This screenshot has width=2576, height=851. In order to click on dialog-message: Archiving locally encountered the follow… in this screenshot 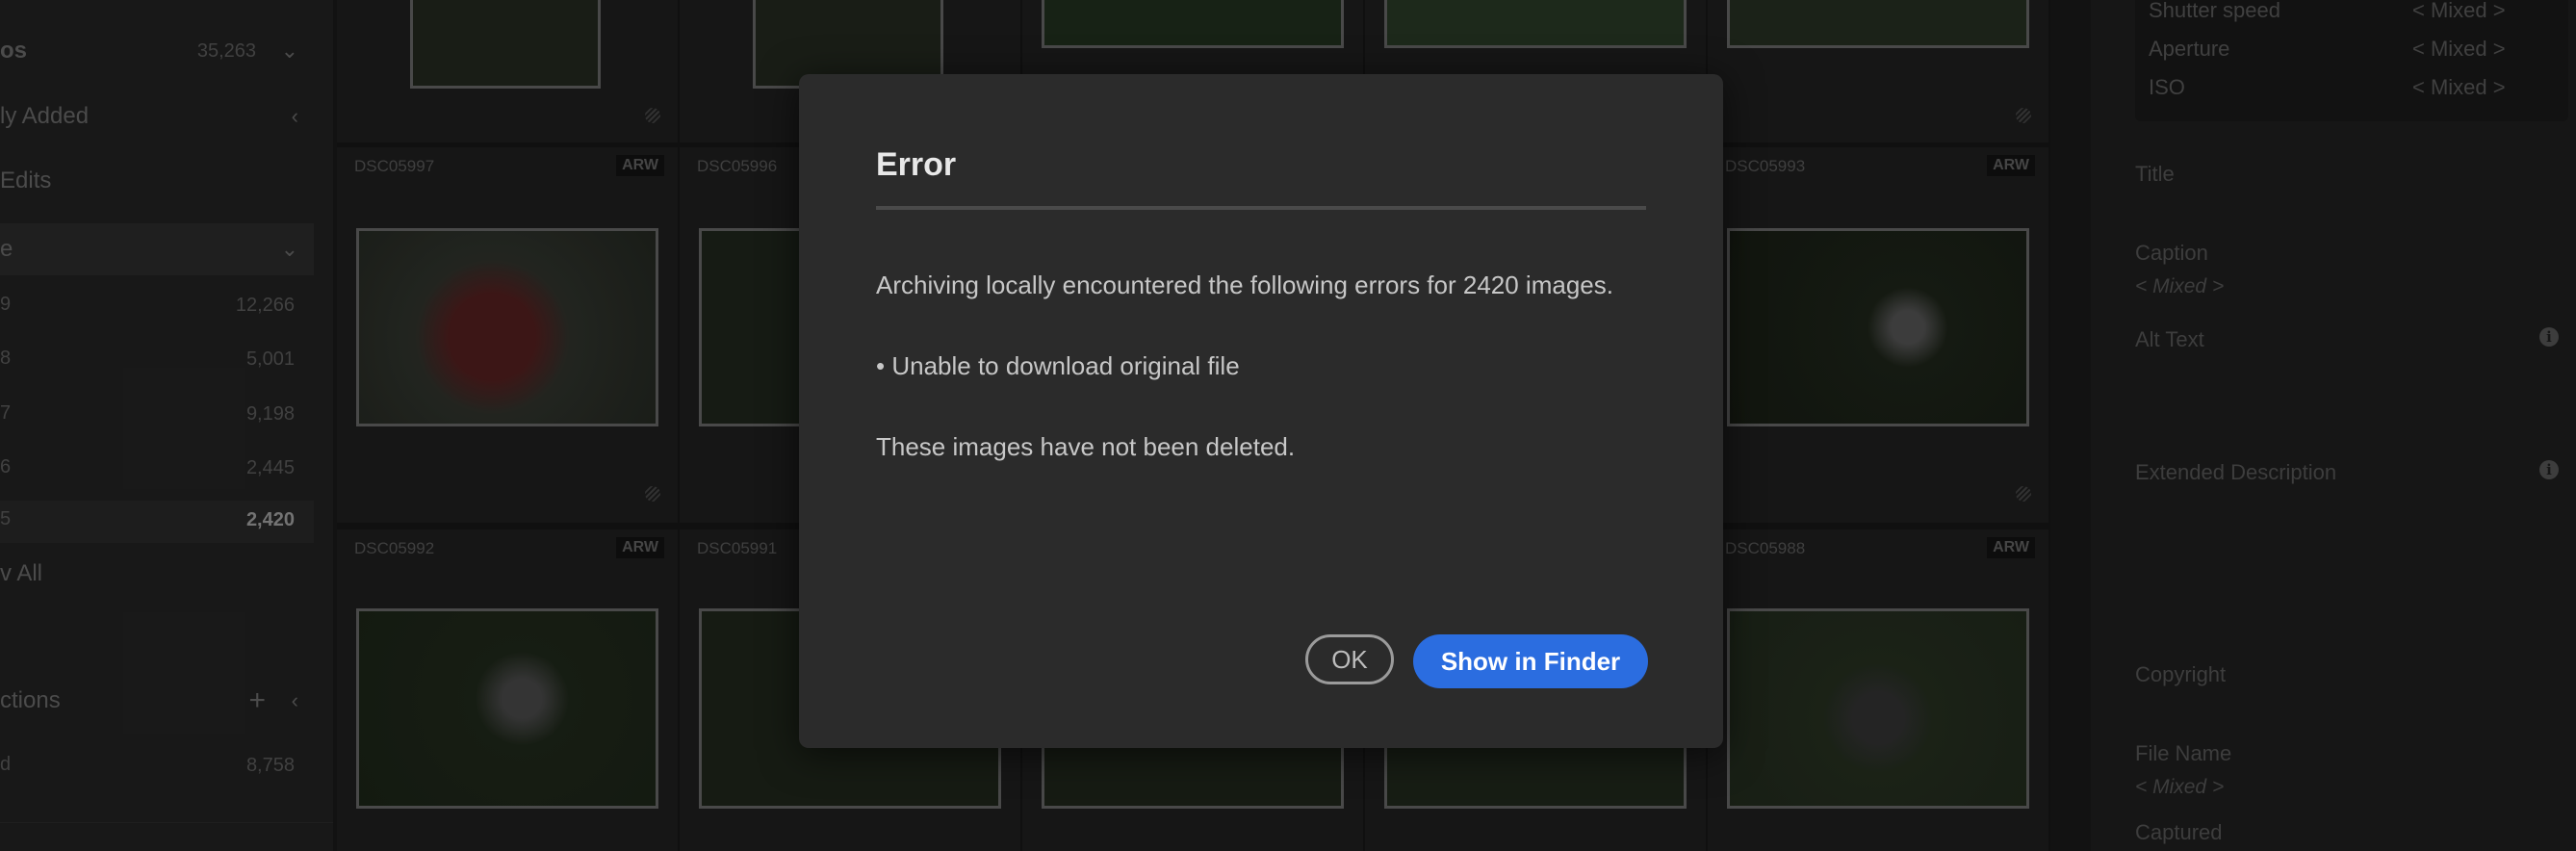, I will do `click(1245, 285)`.